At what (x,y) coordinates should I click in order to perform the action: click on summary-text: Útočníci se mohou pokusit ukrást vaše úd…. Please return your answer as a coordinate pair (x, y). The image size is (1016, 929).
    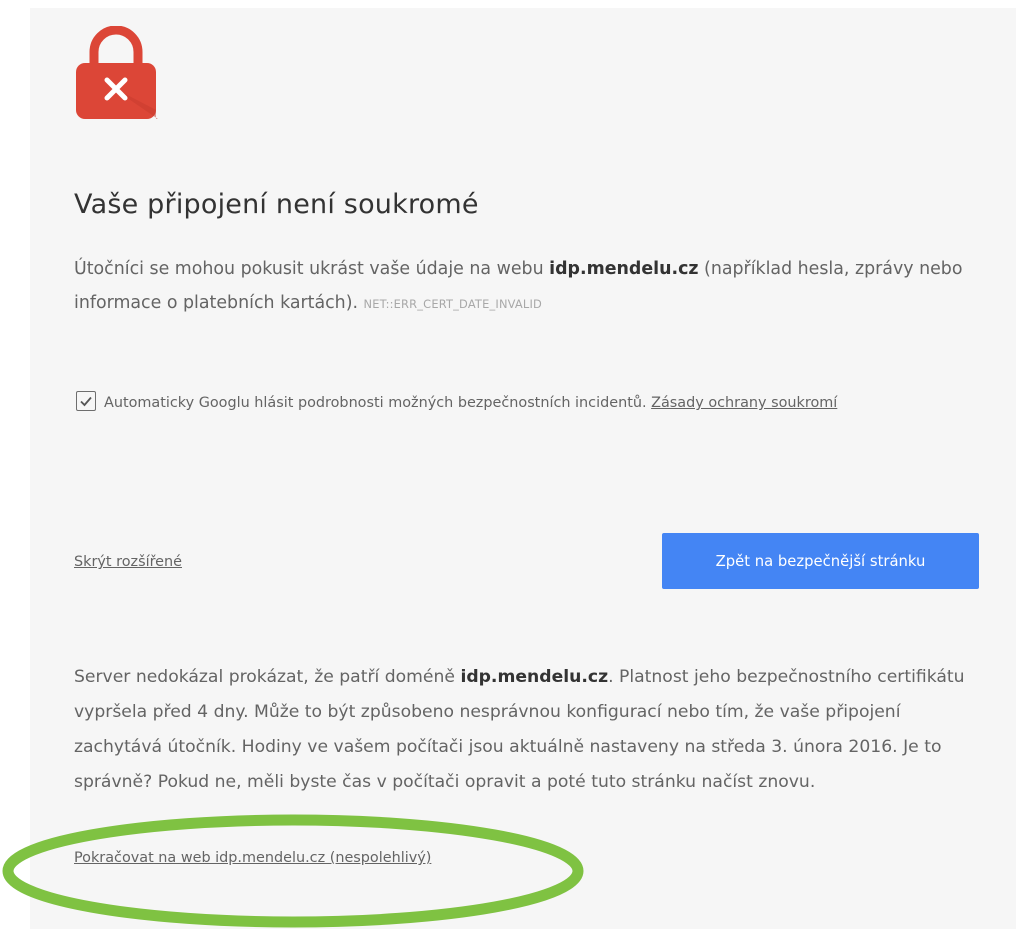
    Looking at the image, I should click on (524, 286).